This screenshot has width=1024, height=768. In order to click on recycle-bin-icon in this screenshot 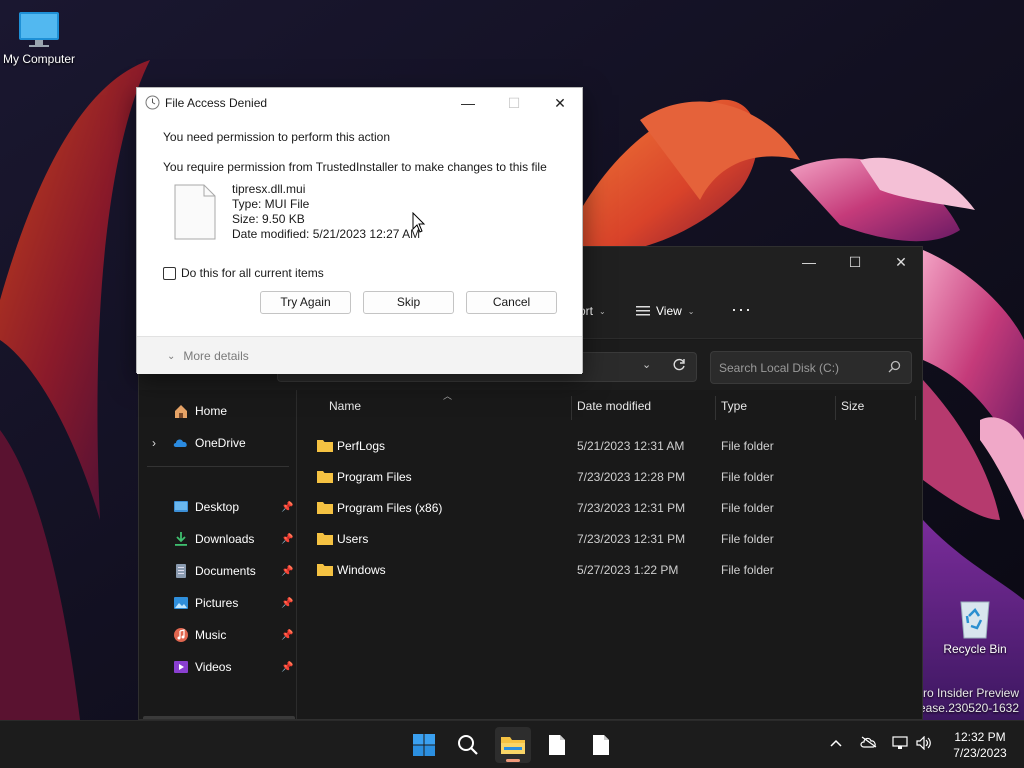, I will do `click(975, 620)`.